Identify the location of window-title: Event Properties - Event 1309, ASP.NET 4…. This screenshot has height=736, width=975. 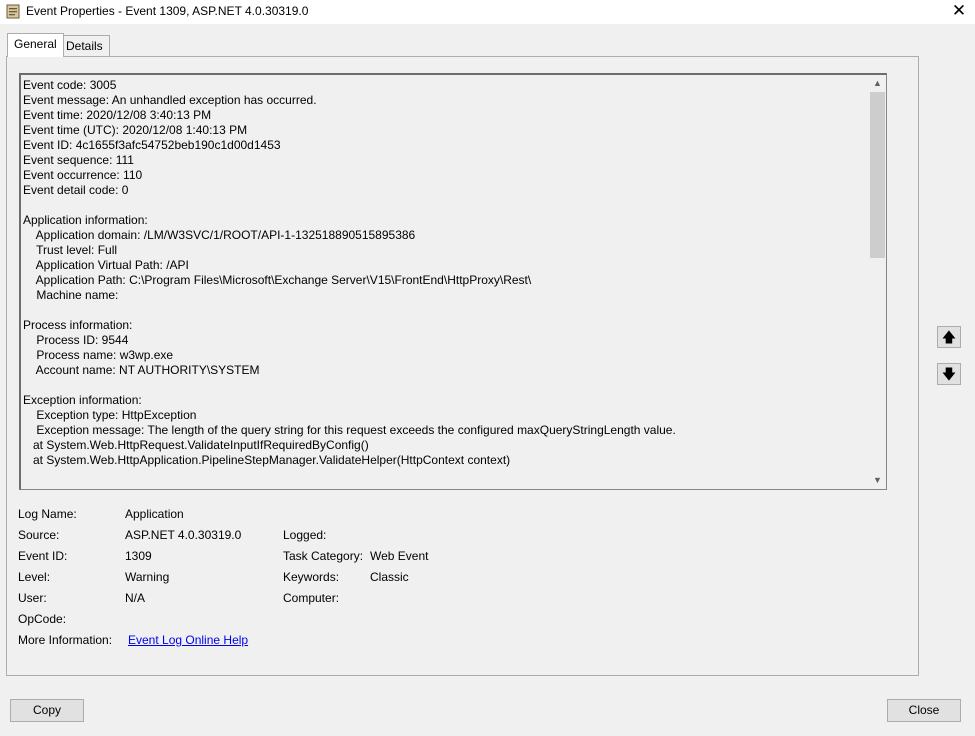
(167, 11).